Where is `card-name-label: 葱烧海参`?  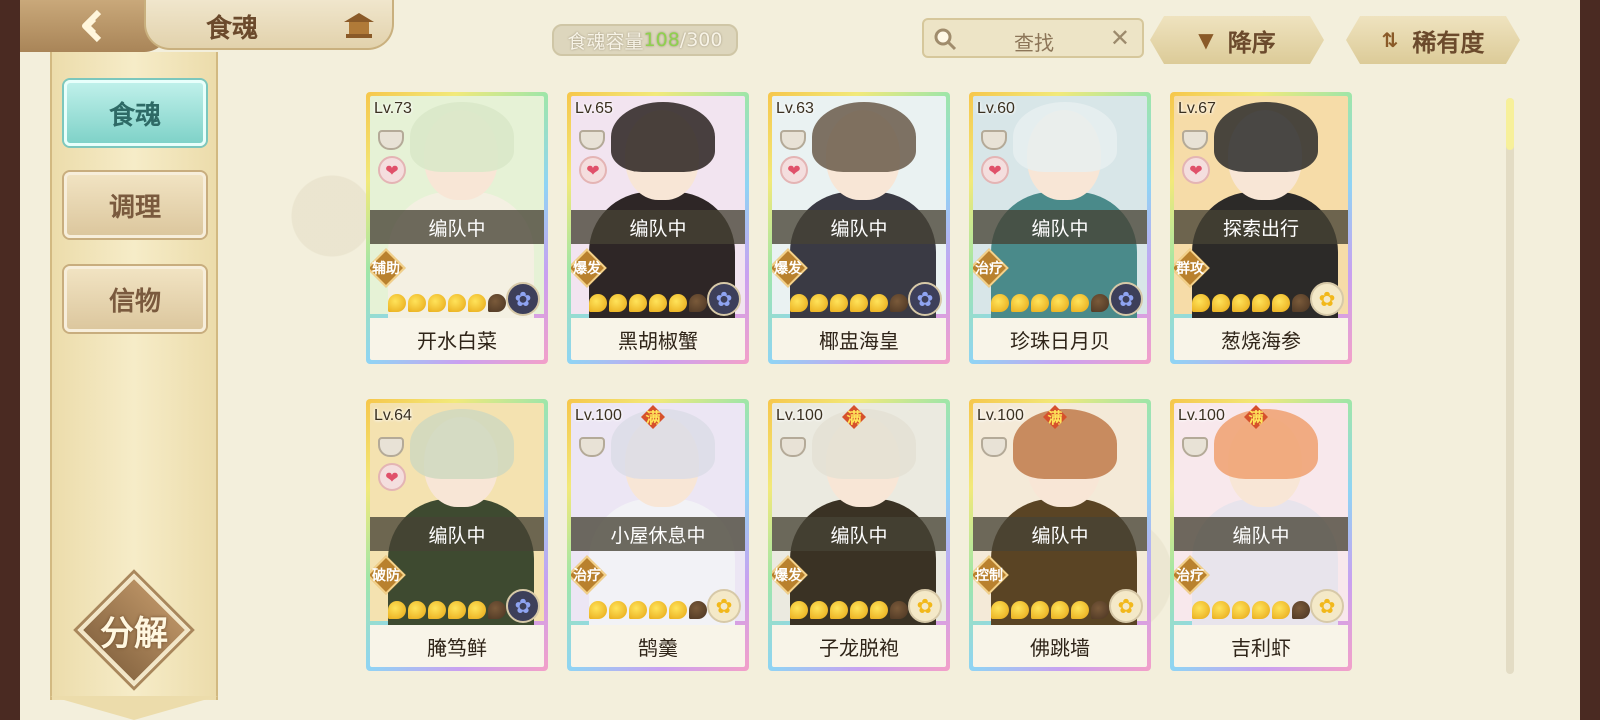 card-name-label: 葱烧海参 is located at coordinates (1261, 340).